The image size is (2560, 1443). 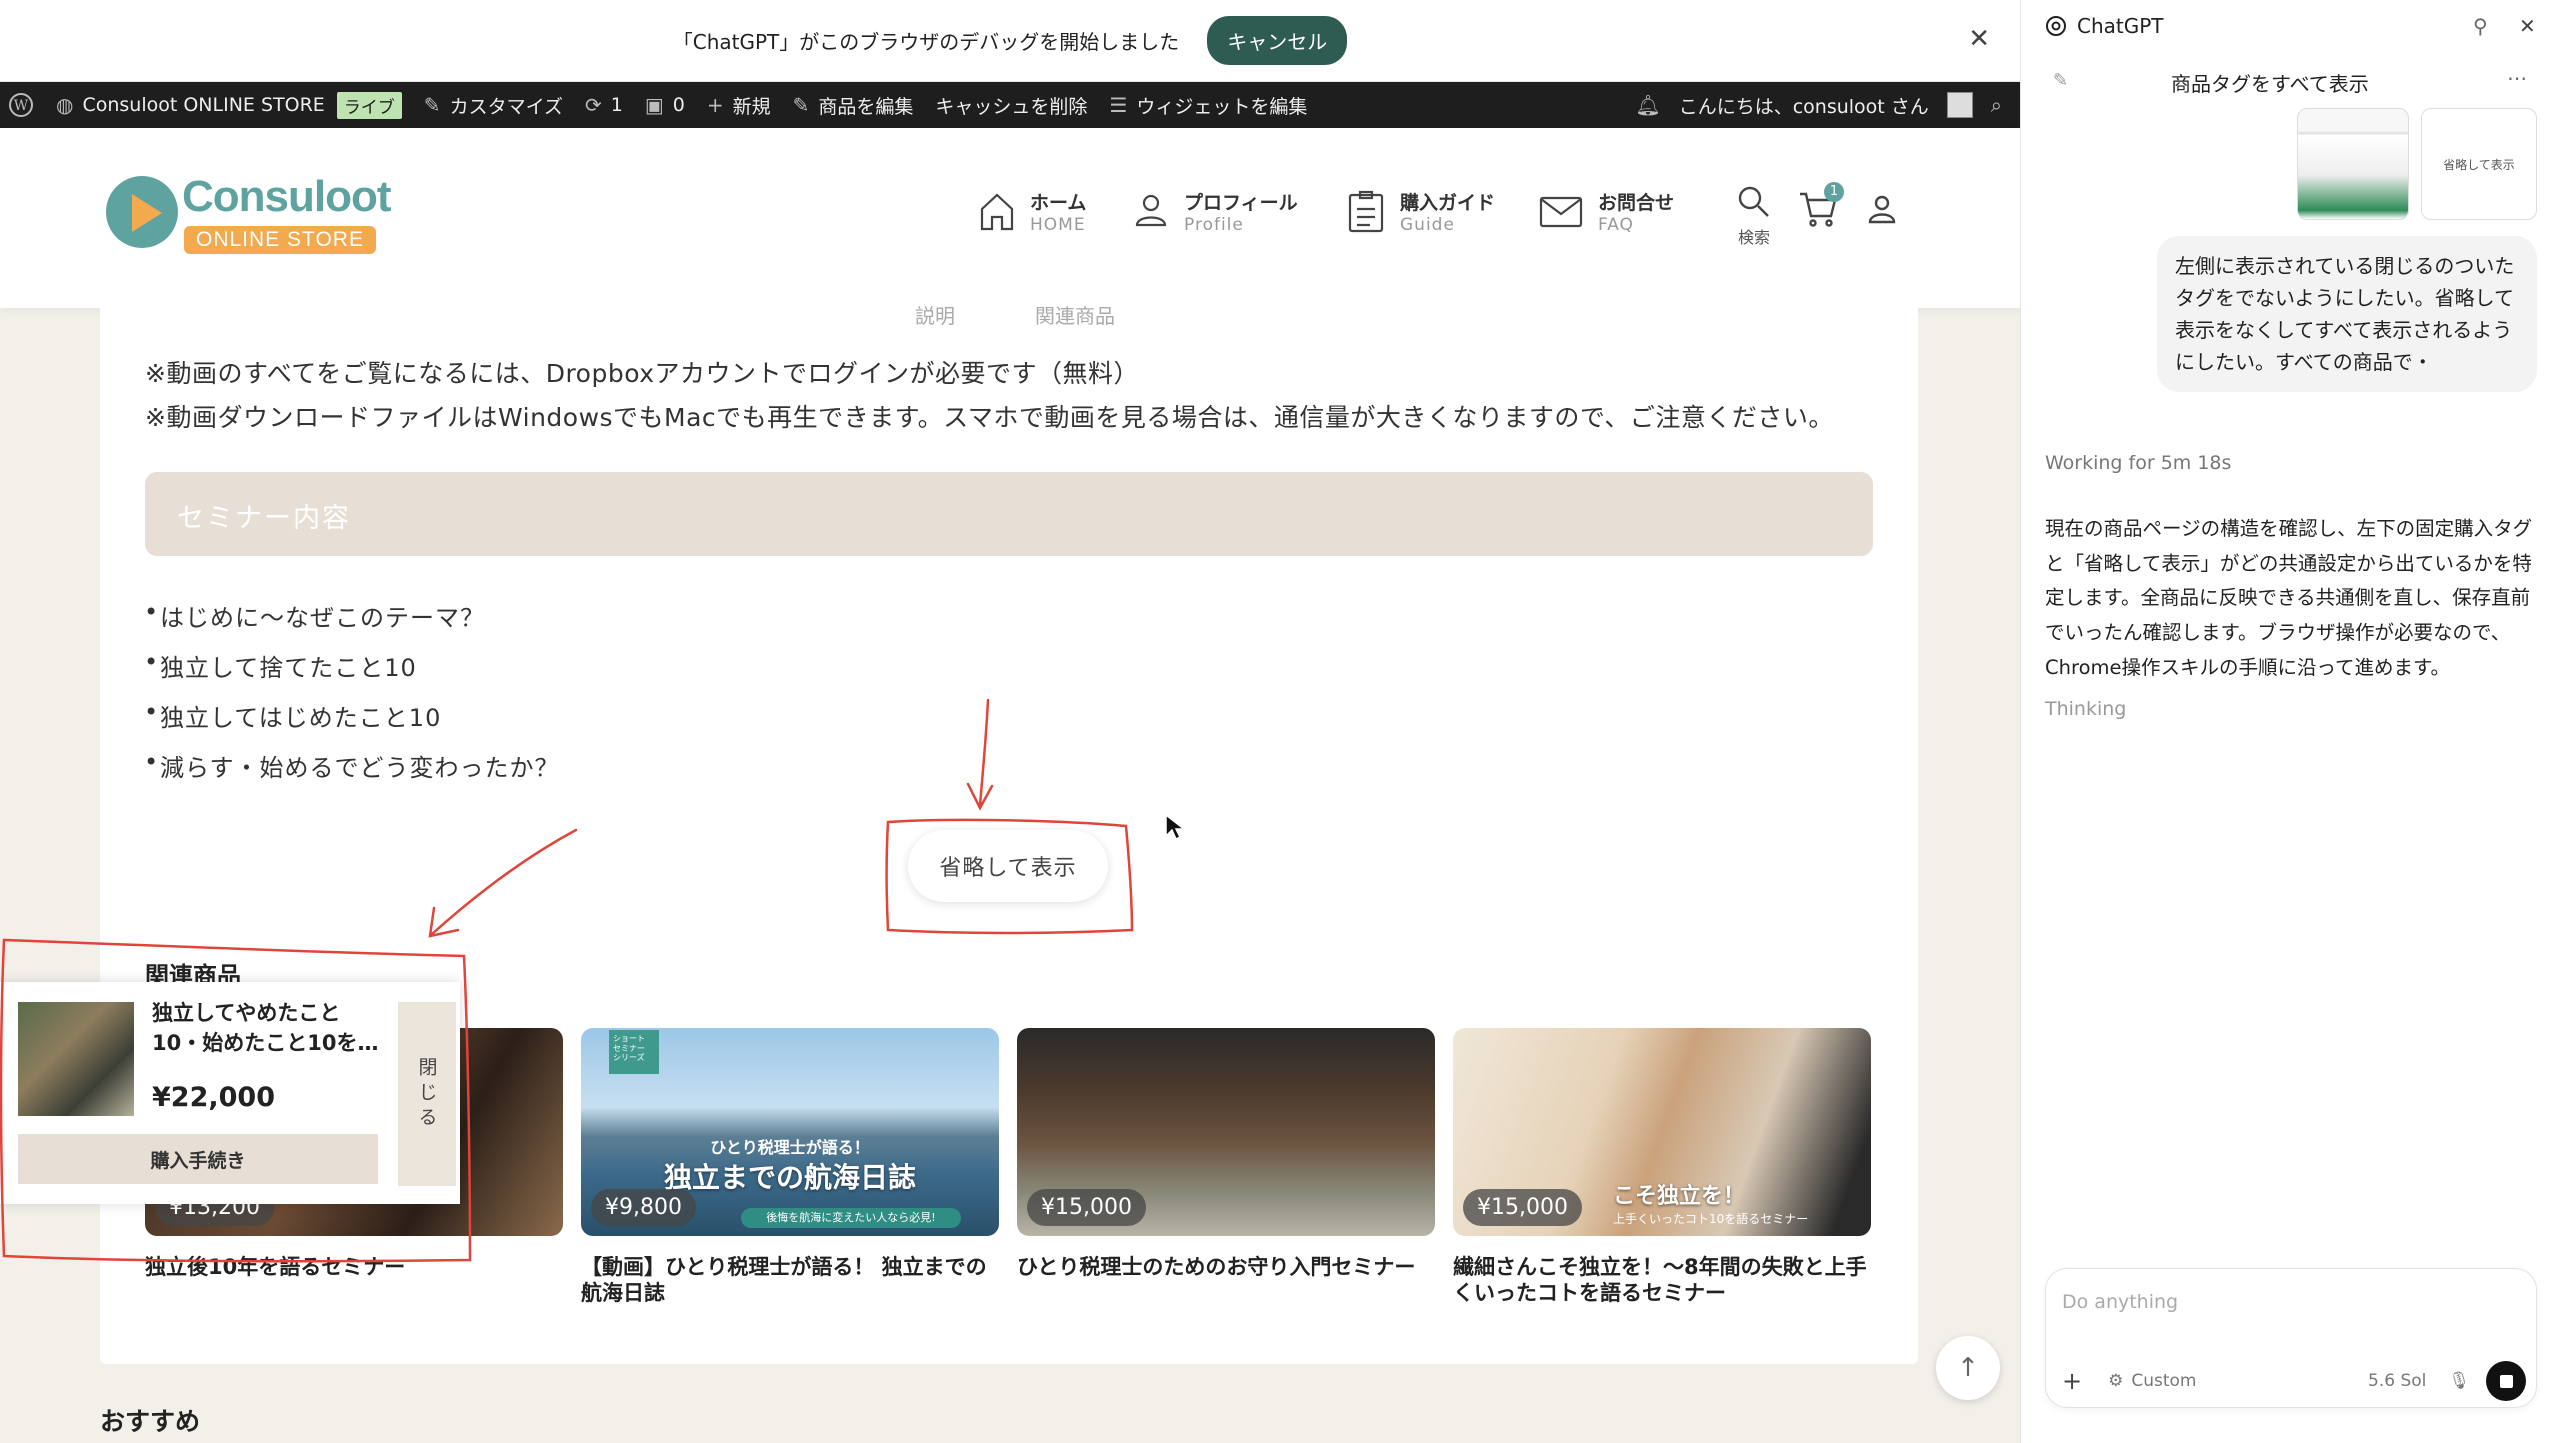 I want to click on product-overlay-band: 後悔を航海に変えたい人なら必見!, so click(x=851, y=1218).